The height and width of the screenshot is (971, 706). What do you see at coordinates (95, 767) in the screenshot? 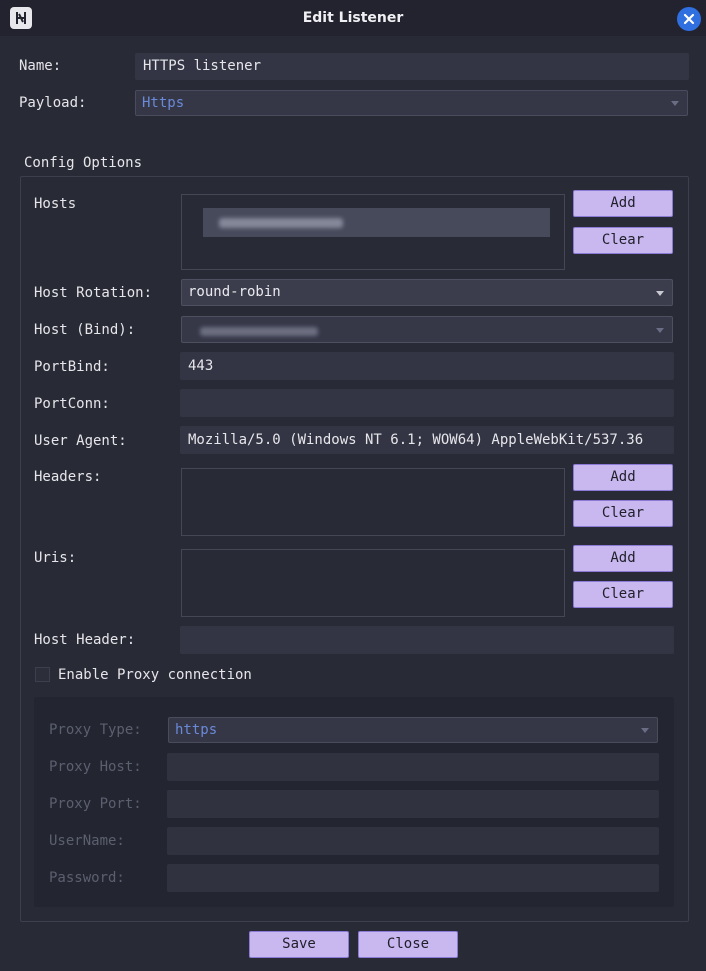
I see `proxy-host-label: Proxy Host:` at bounding box center [95, 767].